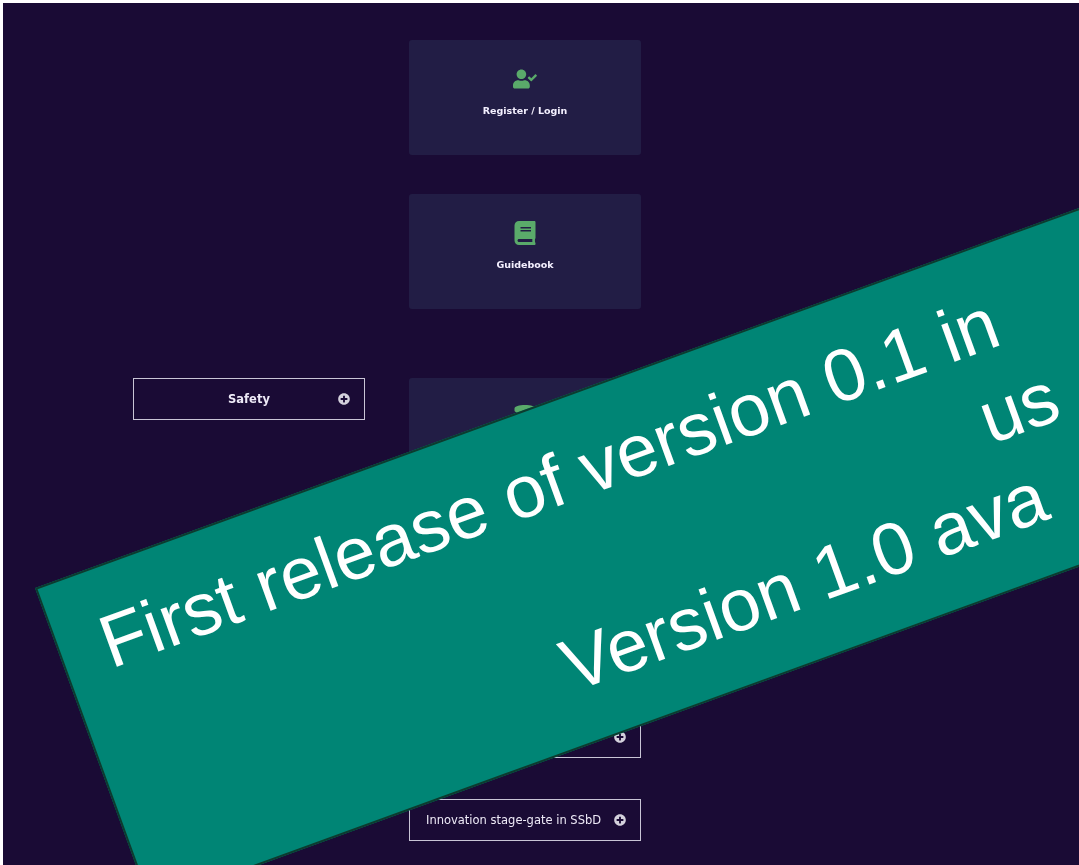 This screenshot has height=865, width=1079. Describe the element at coordinates (249, 399) in the screenshot. I see `section-toggle: Safety` at that location.